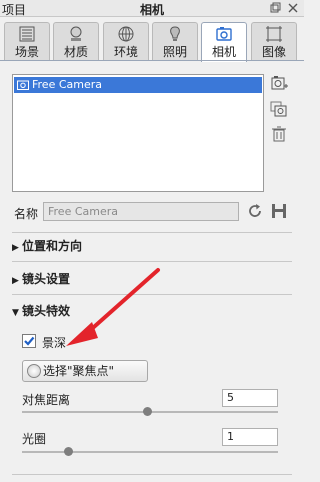  Describe the element at coordinates (150, 452) in the screenshot. I see `aperture-slider` at that location.